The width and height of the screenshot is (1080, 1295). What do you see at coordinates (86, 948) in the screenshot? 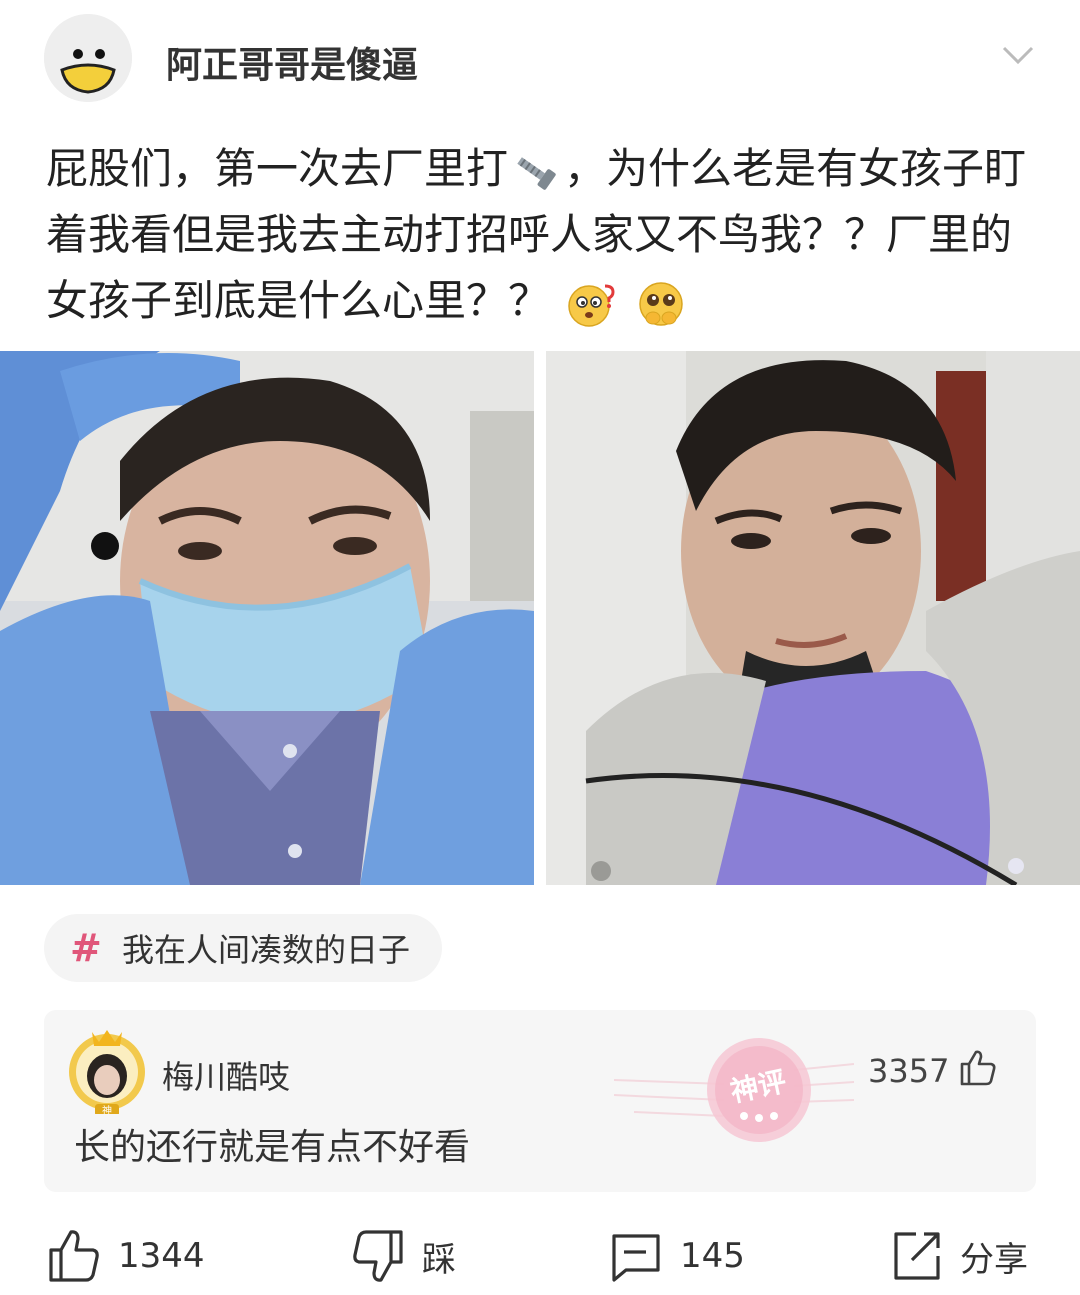
I see `hash-icon: #` at bounding box center [86, 948].